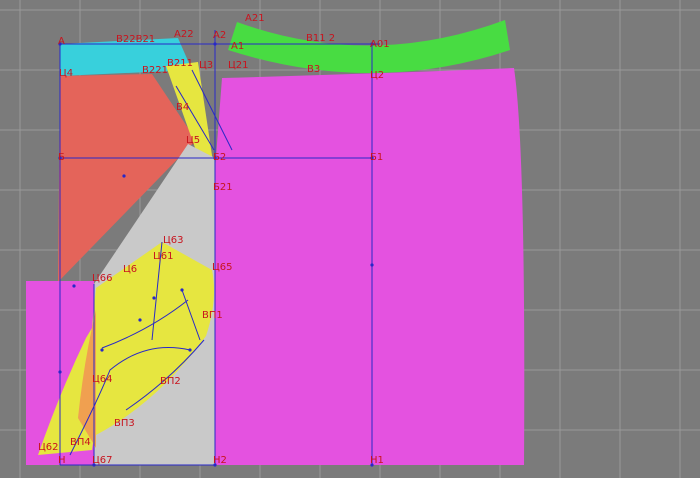 The image size is (700, 478). What do you see at coordinates (238, 65) in the screenshot?
I see `label-u21: Ц21` at bounding box center [238, 65].